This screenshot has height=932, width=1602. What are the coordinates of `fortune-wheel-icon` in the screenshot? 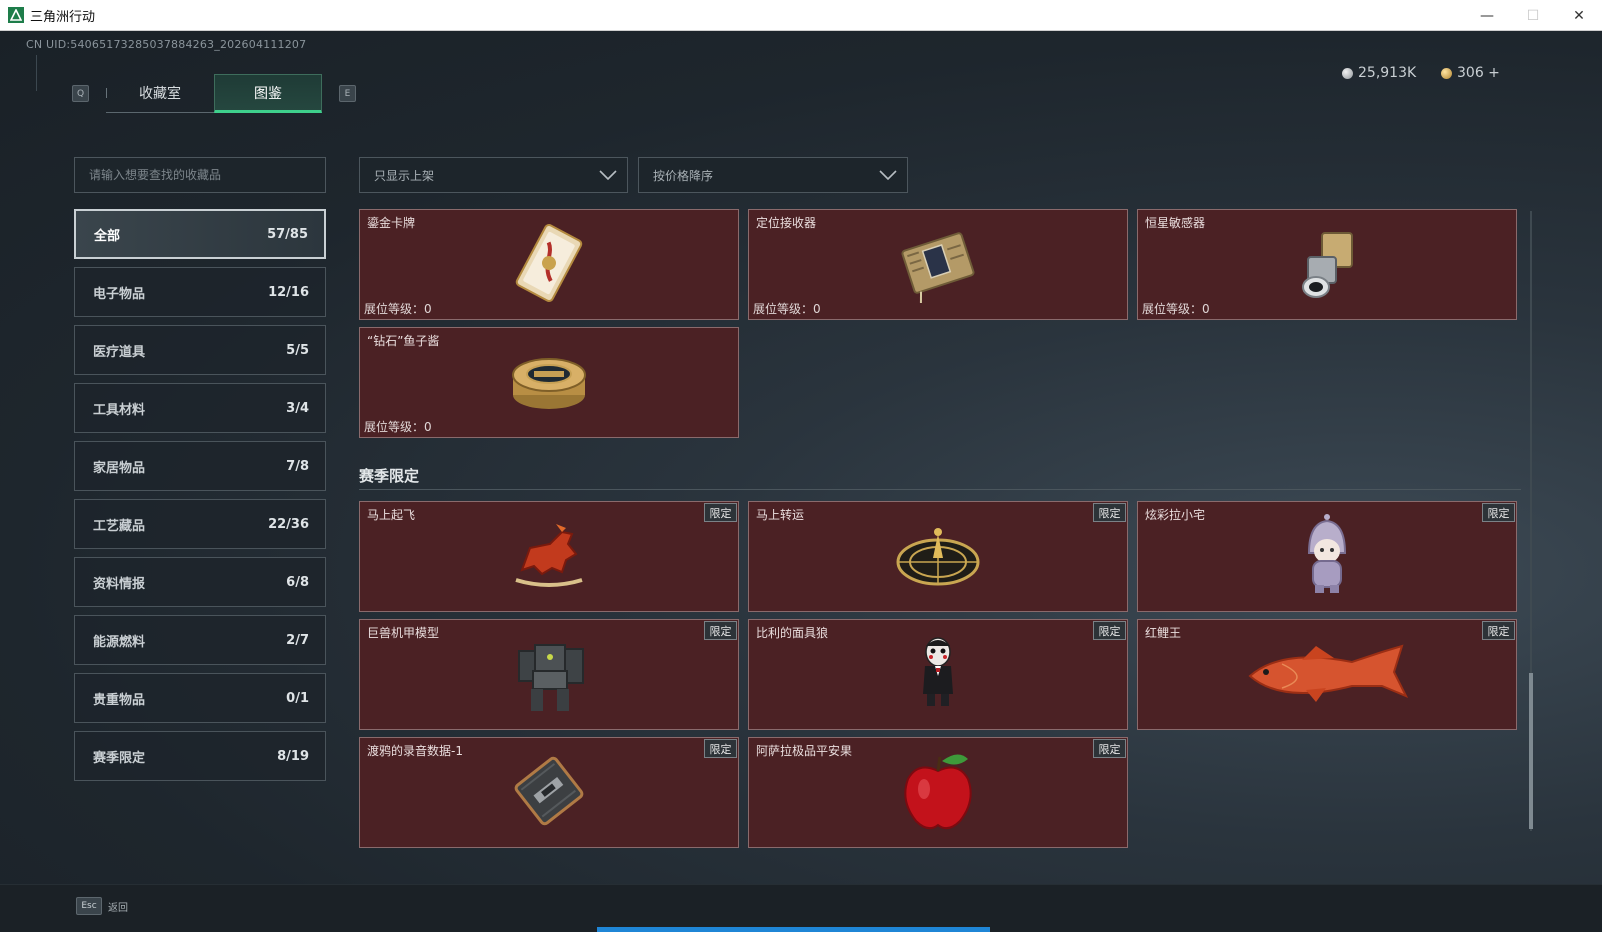 It's located at (938, 557).